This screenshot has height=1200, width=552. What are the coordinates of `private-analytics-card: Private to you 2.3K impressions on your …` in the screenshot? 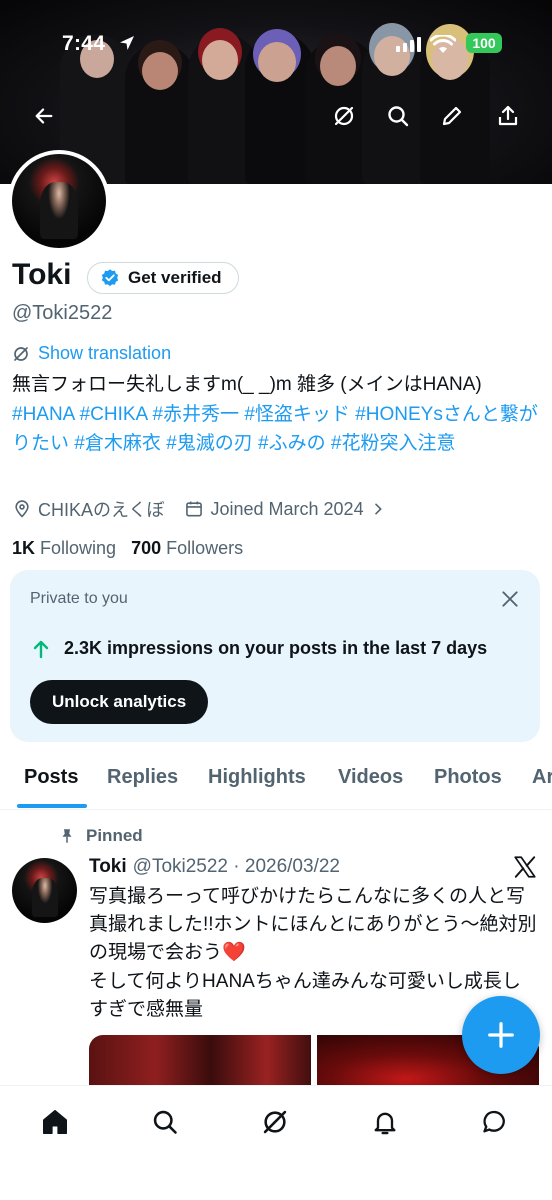 It's located at (275, 656).